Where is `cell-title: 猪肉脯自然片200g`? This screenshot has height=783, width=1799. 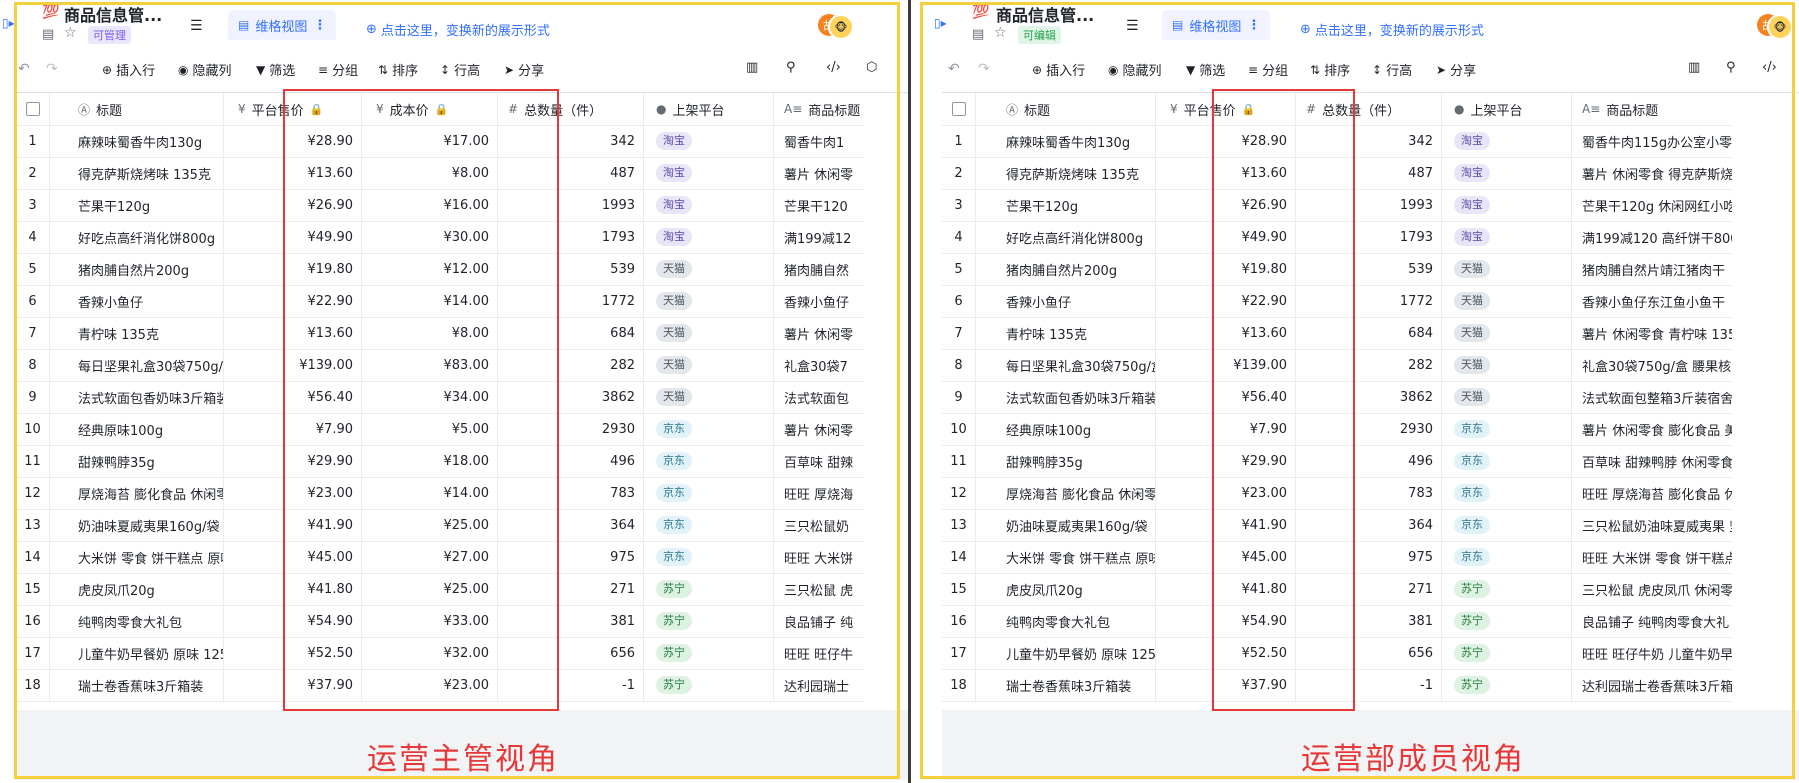
cell-title: 猪肉脯自然片200g is located at coordinates (1066, 269).